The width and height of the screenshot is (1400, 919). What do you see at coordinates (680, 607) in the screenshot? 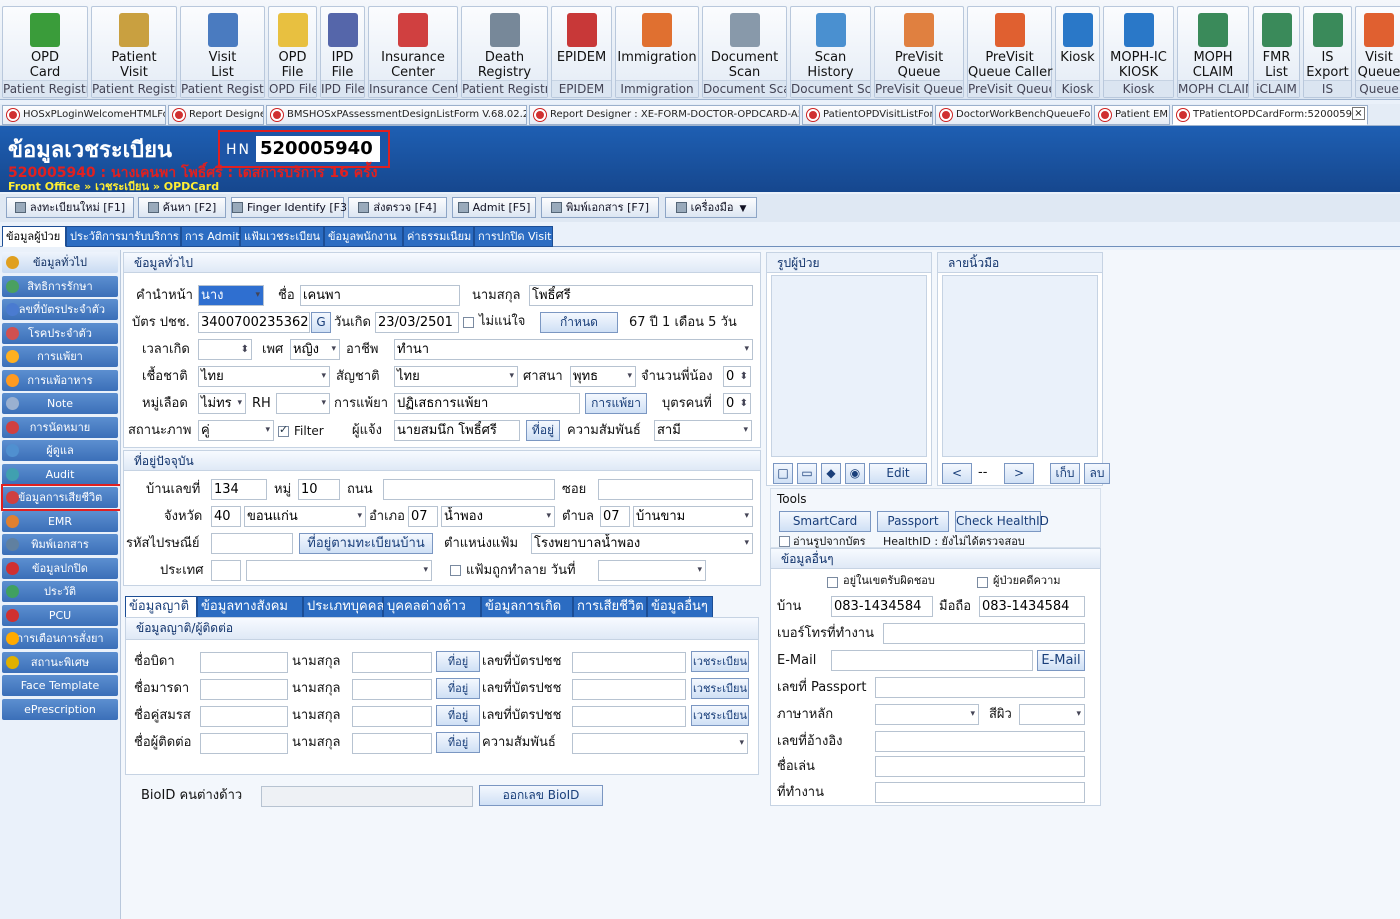
I see `detail-tab: ข้อมูลอื่นๆ` at bounding box center [680, 607].